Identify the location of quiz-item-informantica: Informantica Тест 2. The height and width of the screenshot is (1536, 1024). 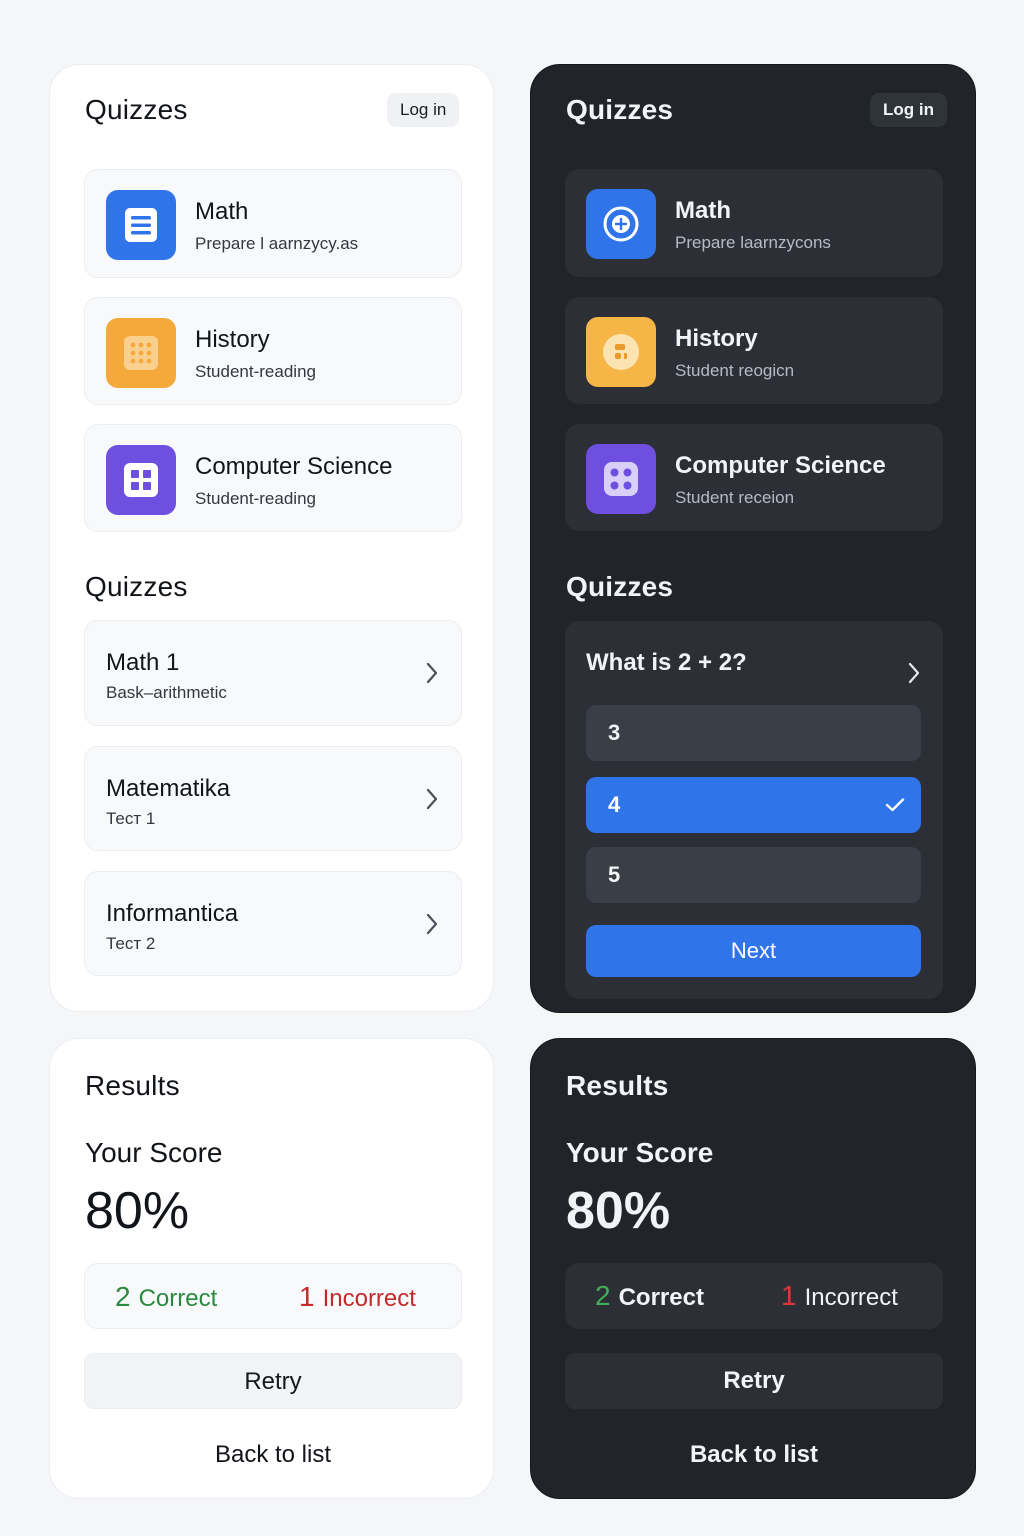
(273, 923).